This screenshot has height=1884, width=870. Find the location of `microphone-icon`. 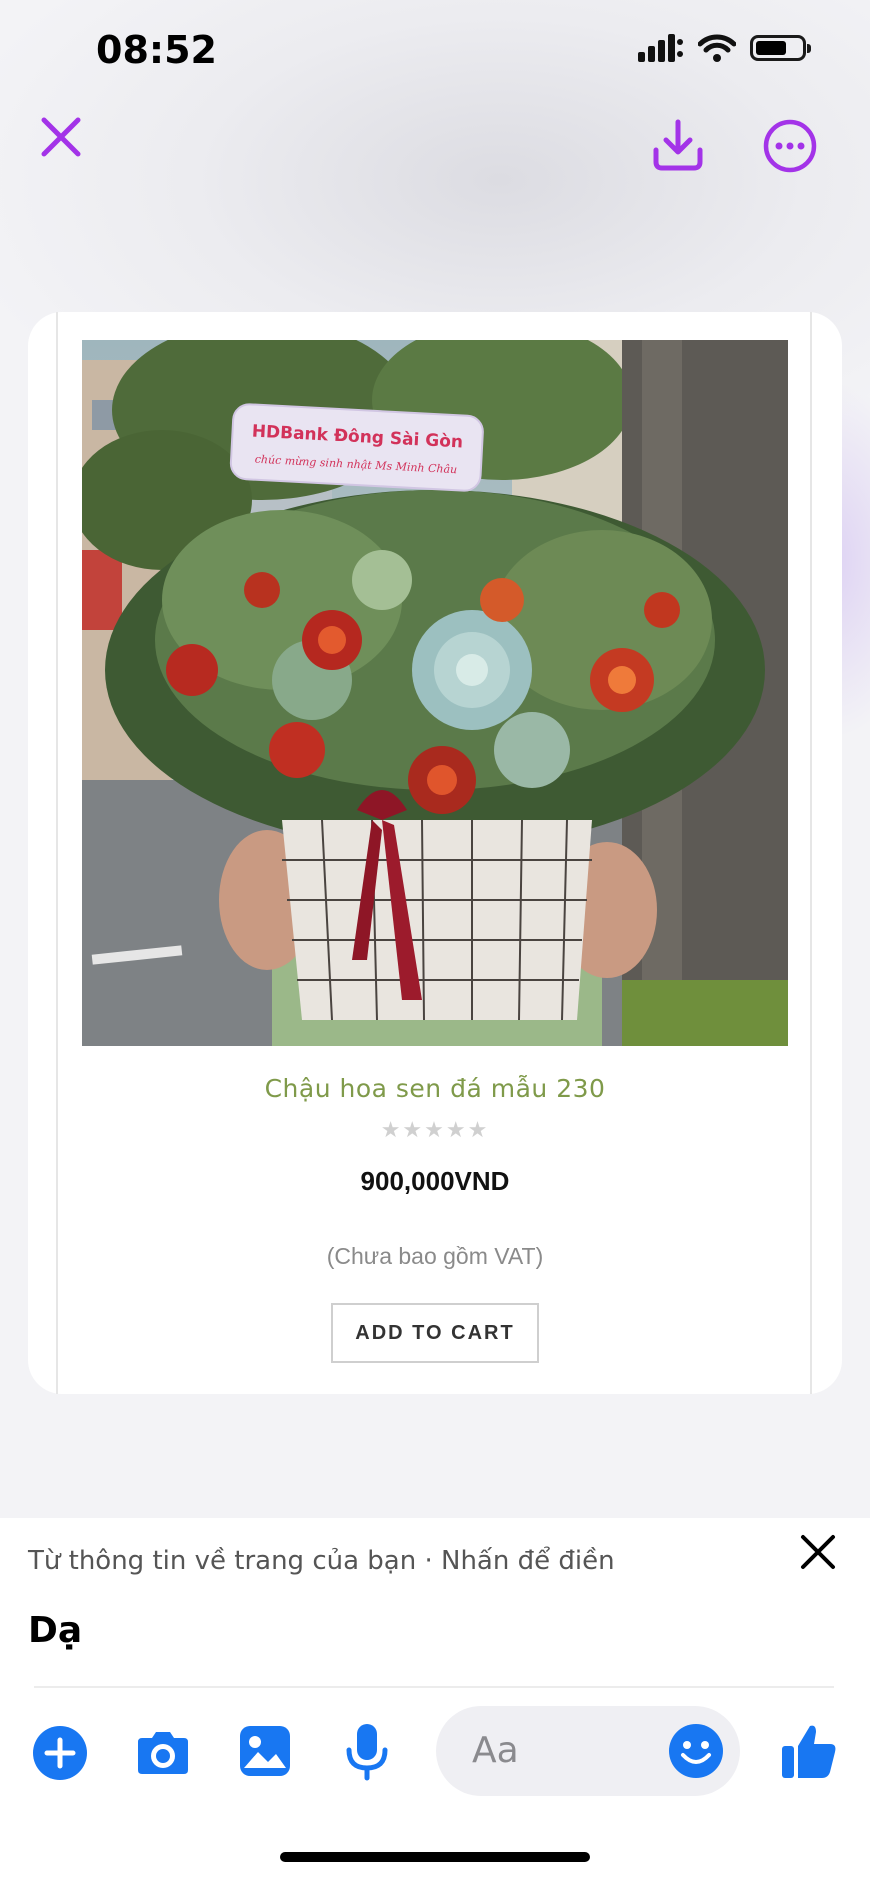

microphone-icon is located at coordinates (367, 1752).